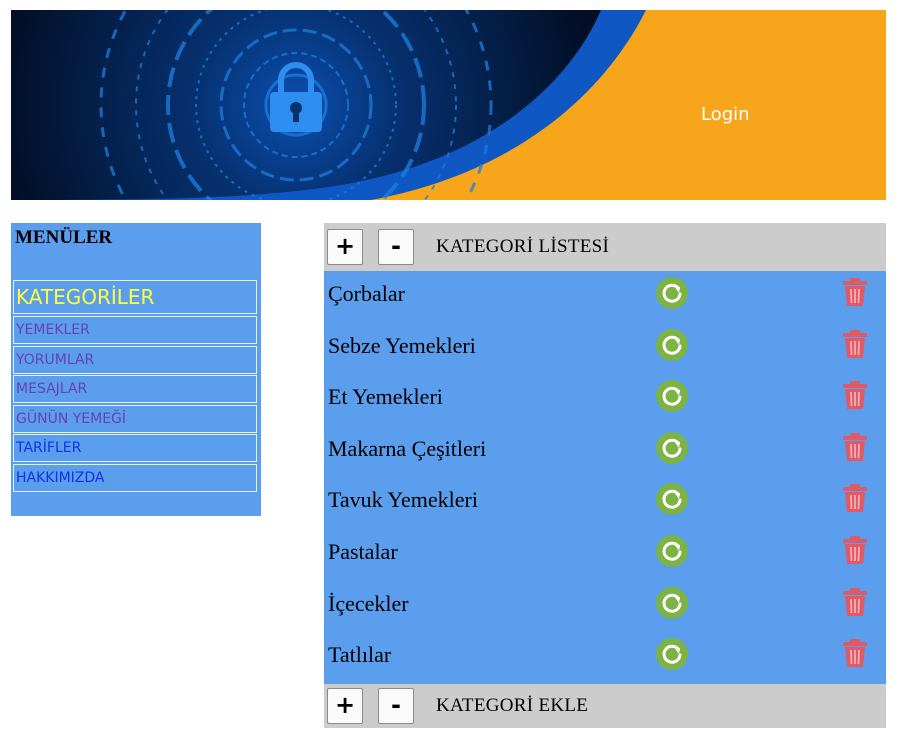 Image resolution: width=910 pixels, height=751 pixels. I want to click on menu-item-hakkimizda: HAKKIMIZDA, so click(135, 478).